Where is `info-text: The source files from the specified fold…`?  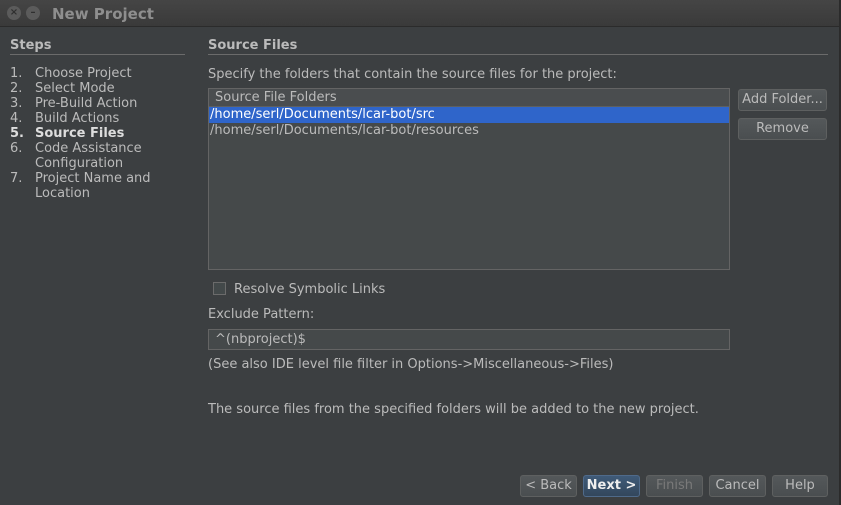
info-text: The source files from the specified fold… is located at coordinates (453, 409).